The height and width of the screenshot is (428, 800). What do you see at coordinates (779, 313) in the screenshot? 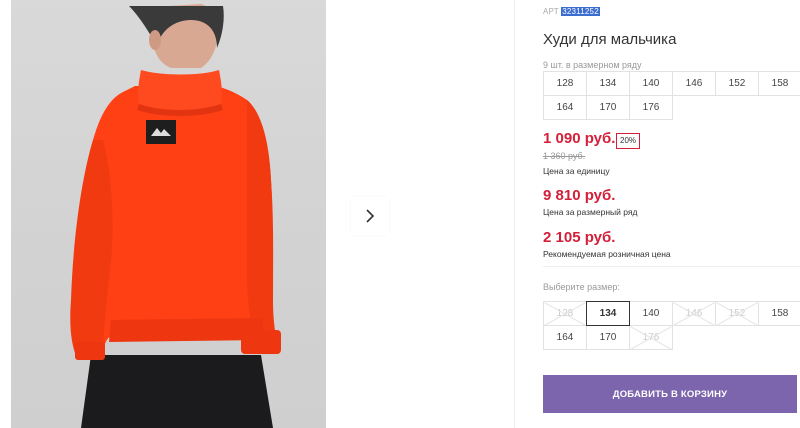
I see `size-option-158: 158` at bounding box center [779, 313].